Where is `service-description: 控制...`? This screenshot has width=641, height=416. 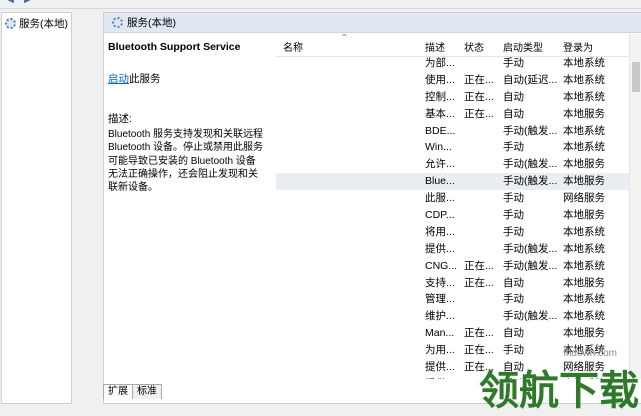
service-description: 控制... is located at coordinates (440, 96).